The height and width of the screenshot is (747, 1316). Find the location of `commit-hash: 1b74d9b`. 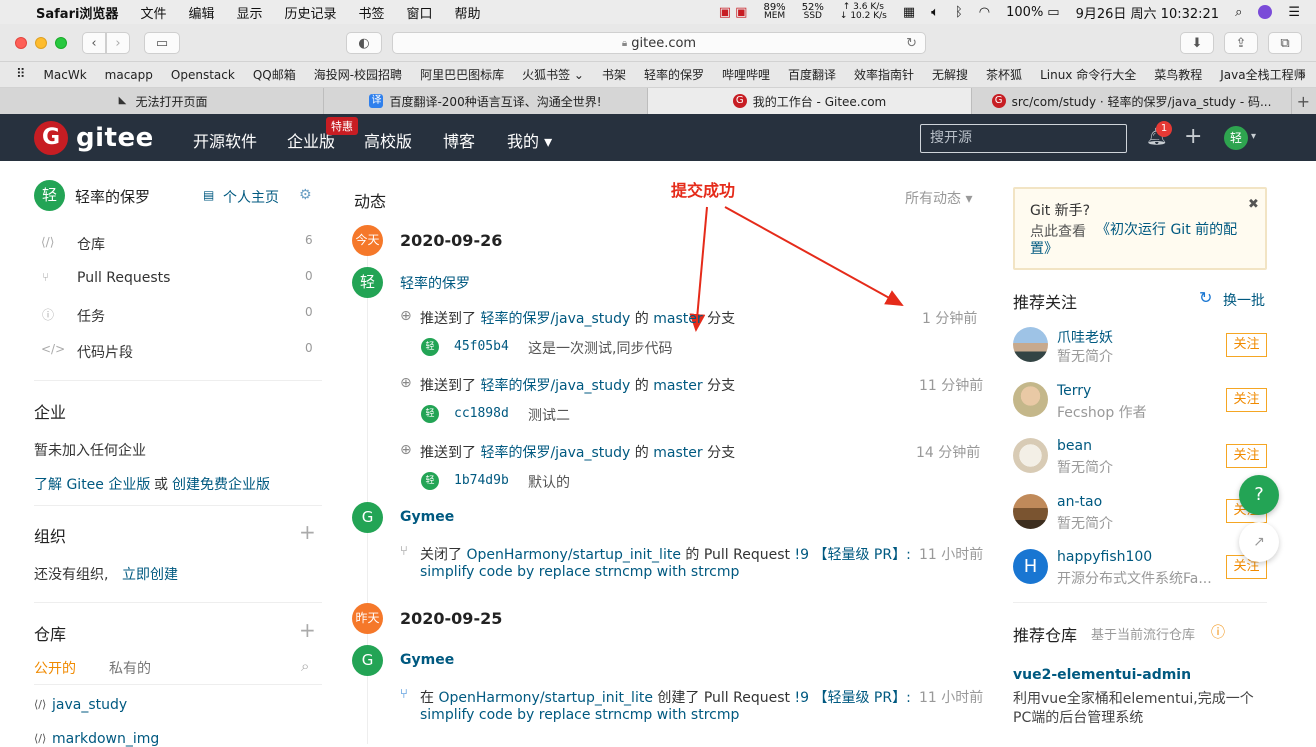

commit-hash: 1b74d9b is located at coordinates (481, 480).